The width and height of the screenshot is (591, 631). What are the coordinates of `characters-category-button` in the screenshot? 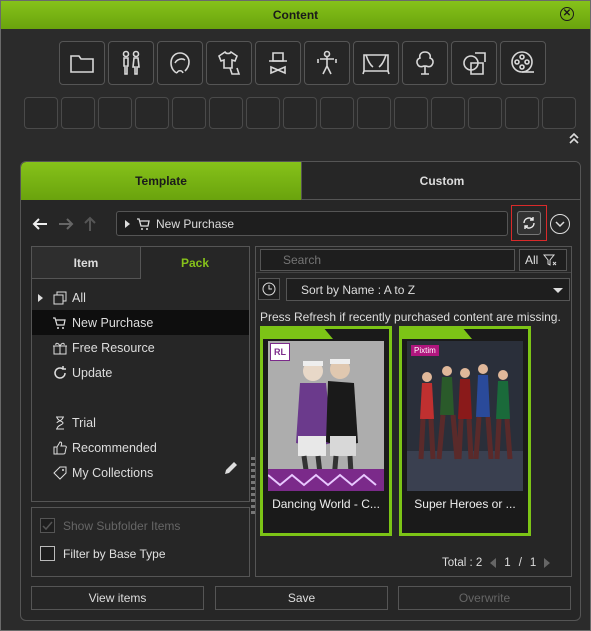 It's located at (131, 63).